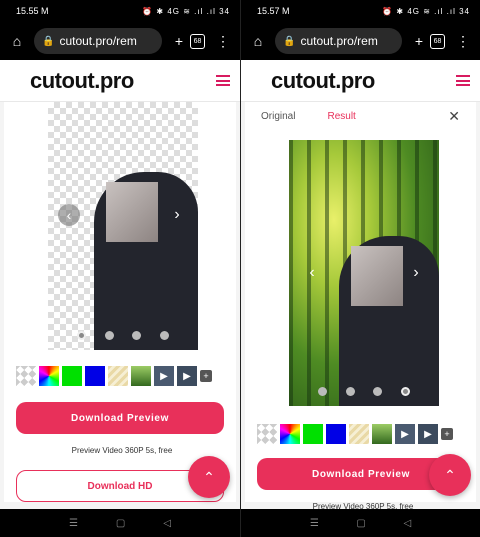 This screenshot has width=480, height=537. Describe the element at coordinates (268, 11) in the screenshot. I see `status-time: 15.57` at that location.